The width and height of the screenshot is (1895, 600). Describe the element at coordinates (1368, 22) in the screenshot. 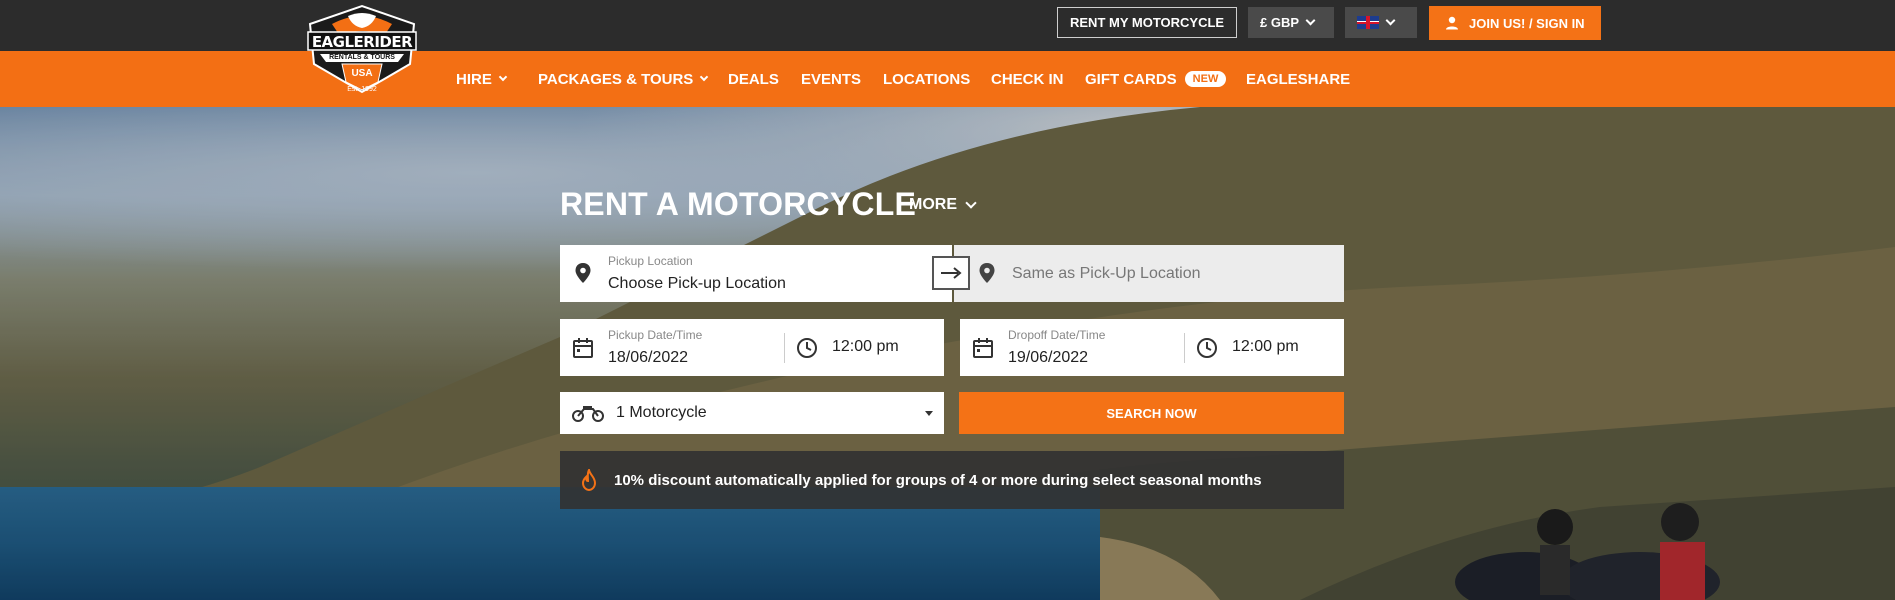

I see `uk-flag-icon` at that location.